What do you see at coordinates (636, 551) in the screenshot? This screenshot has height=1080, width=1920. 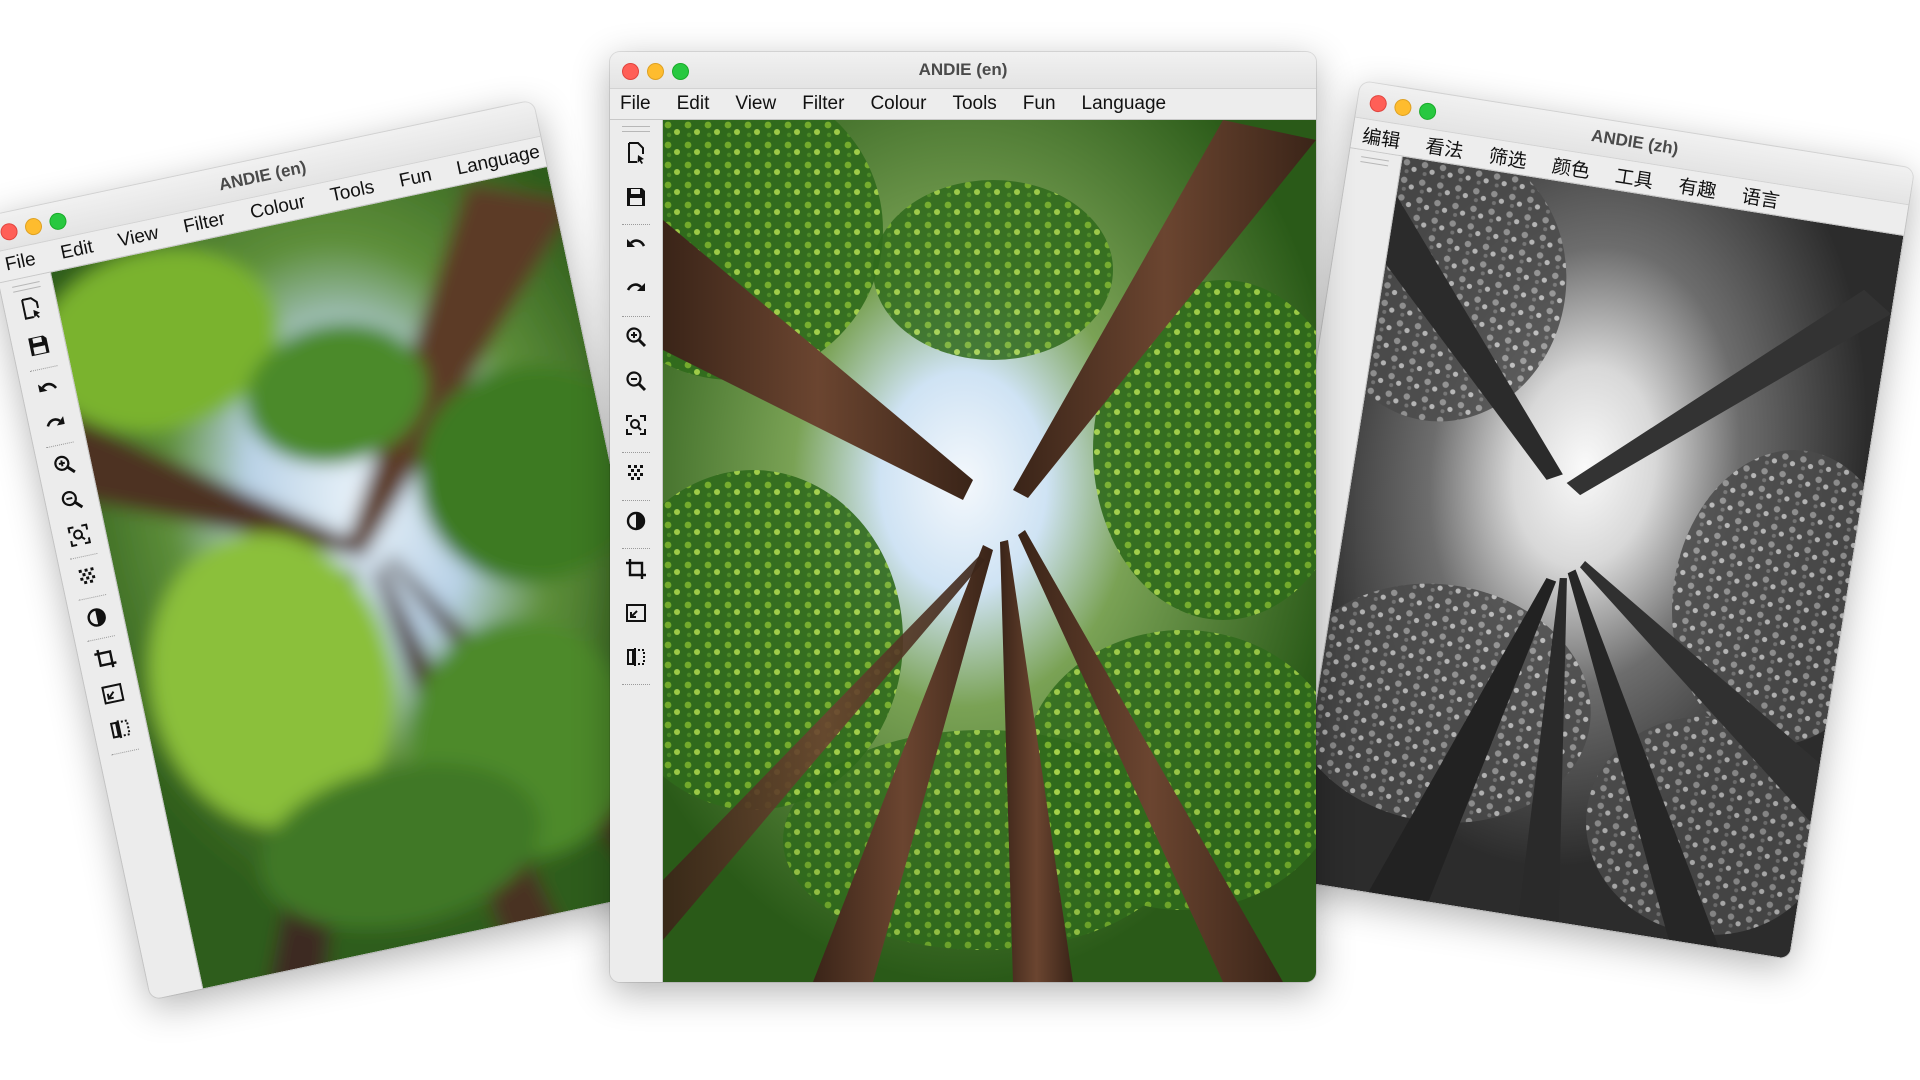 I see `toolbar` at bounding box center [636, 551].